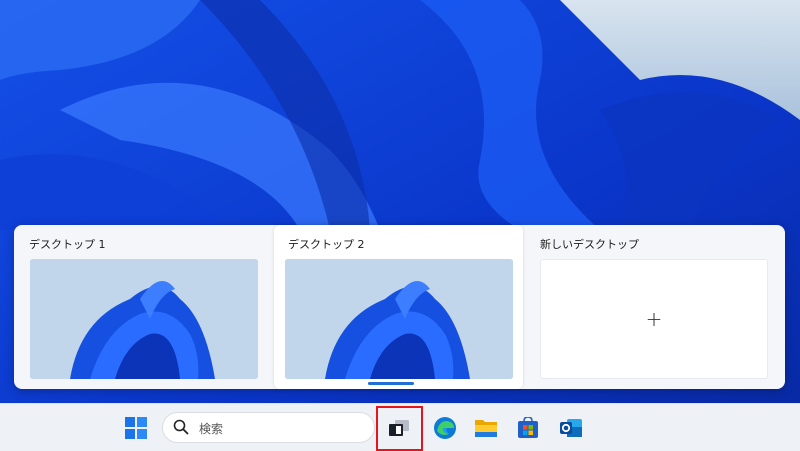 This screenshot has width=800, height=451. I want to click on desktop-2-title: デスクトップ 2, so click(326, 244).